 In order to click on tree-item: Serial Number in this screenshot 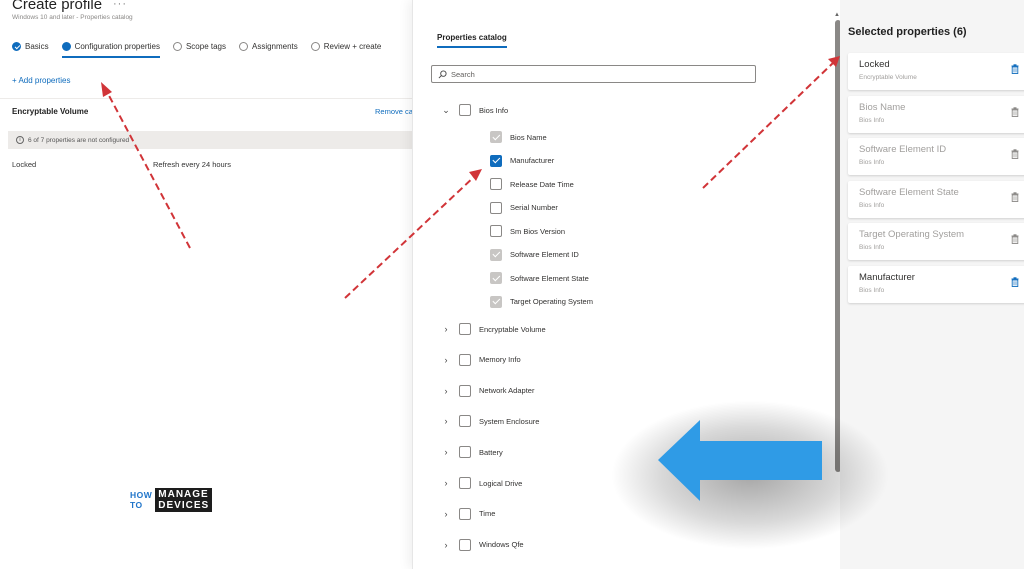, I will do `click(524, 207)`.